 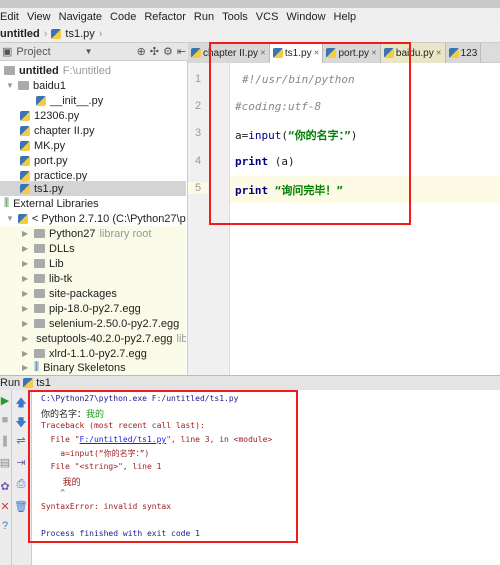 What do you see at coordinates (57, 115) in the screenshot?
I see `item-label: 12306.py` at bounding box center [57, 115].